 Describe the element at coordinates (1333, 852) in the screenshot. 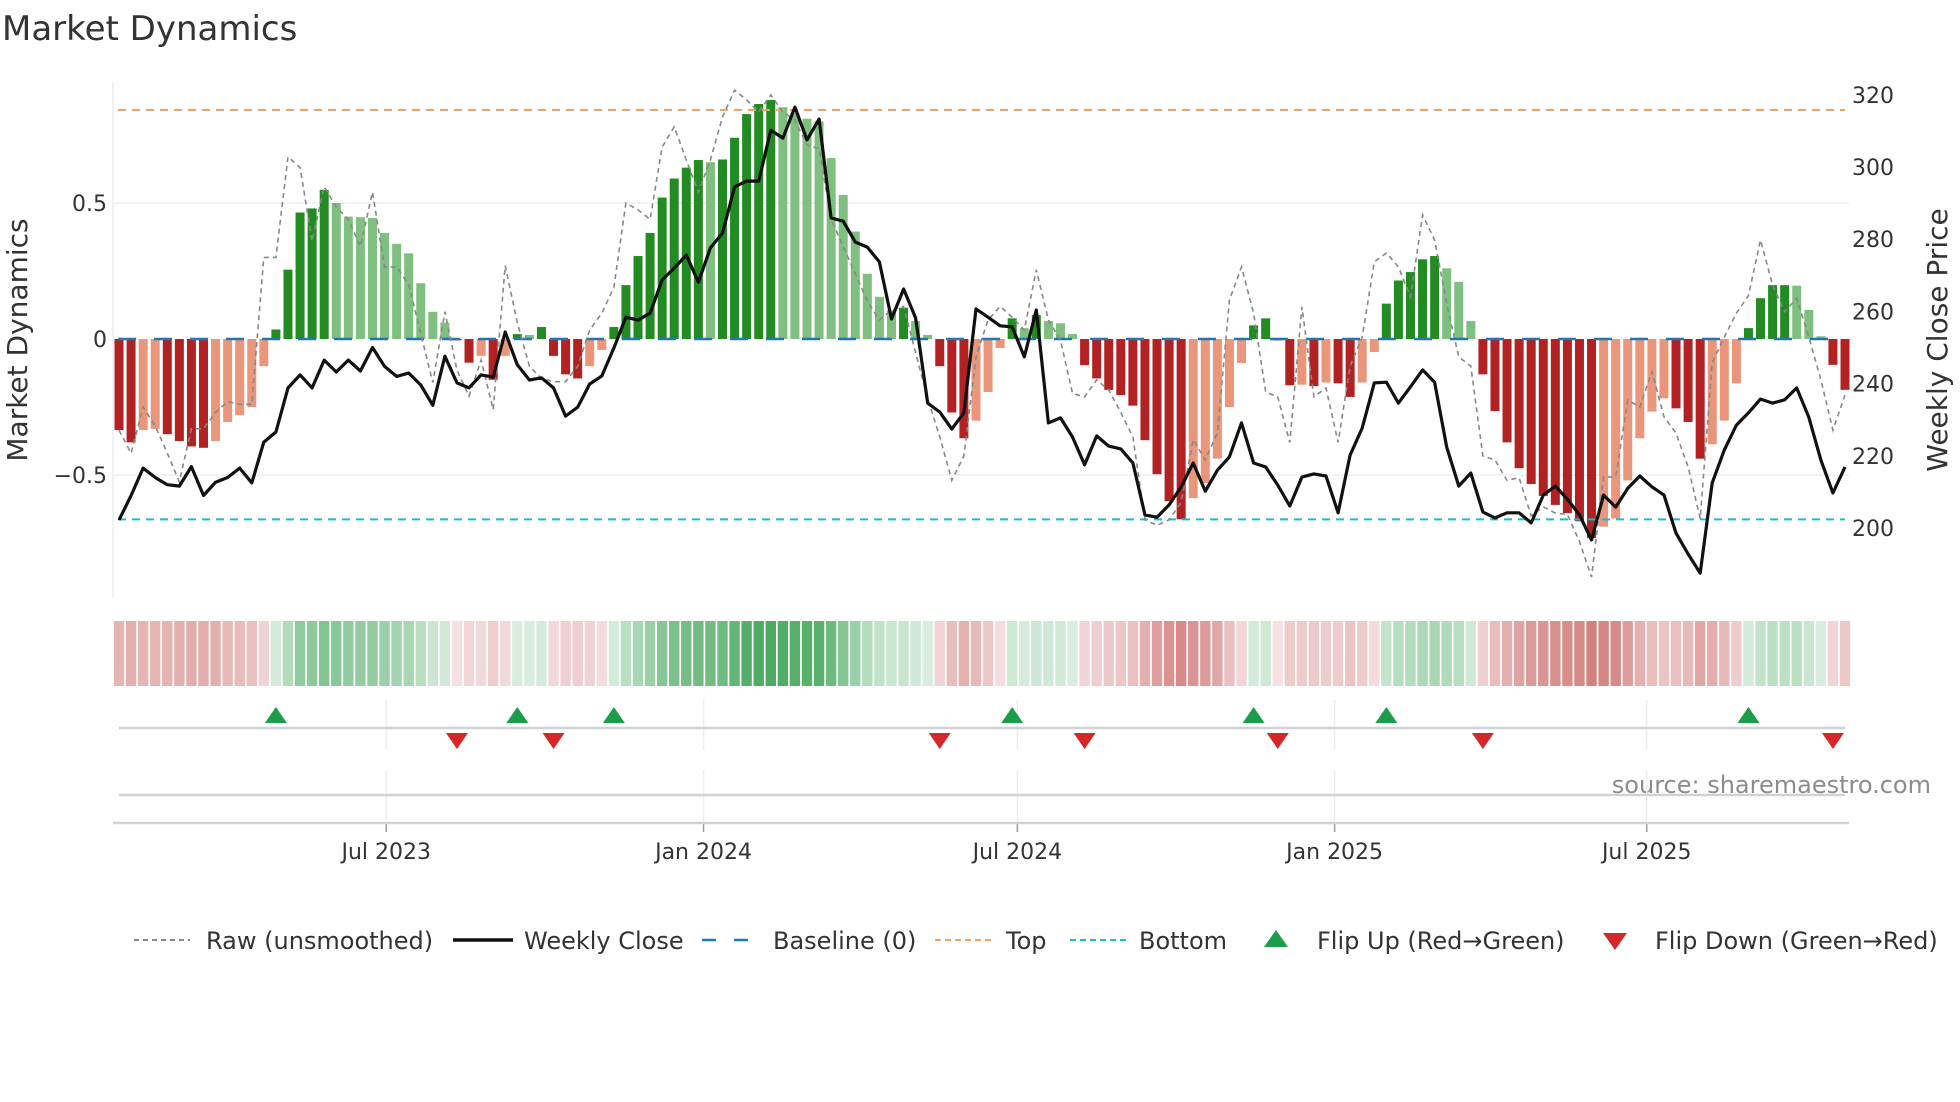

I see `x-tick-label: Jan 2025` at that location.